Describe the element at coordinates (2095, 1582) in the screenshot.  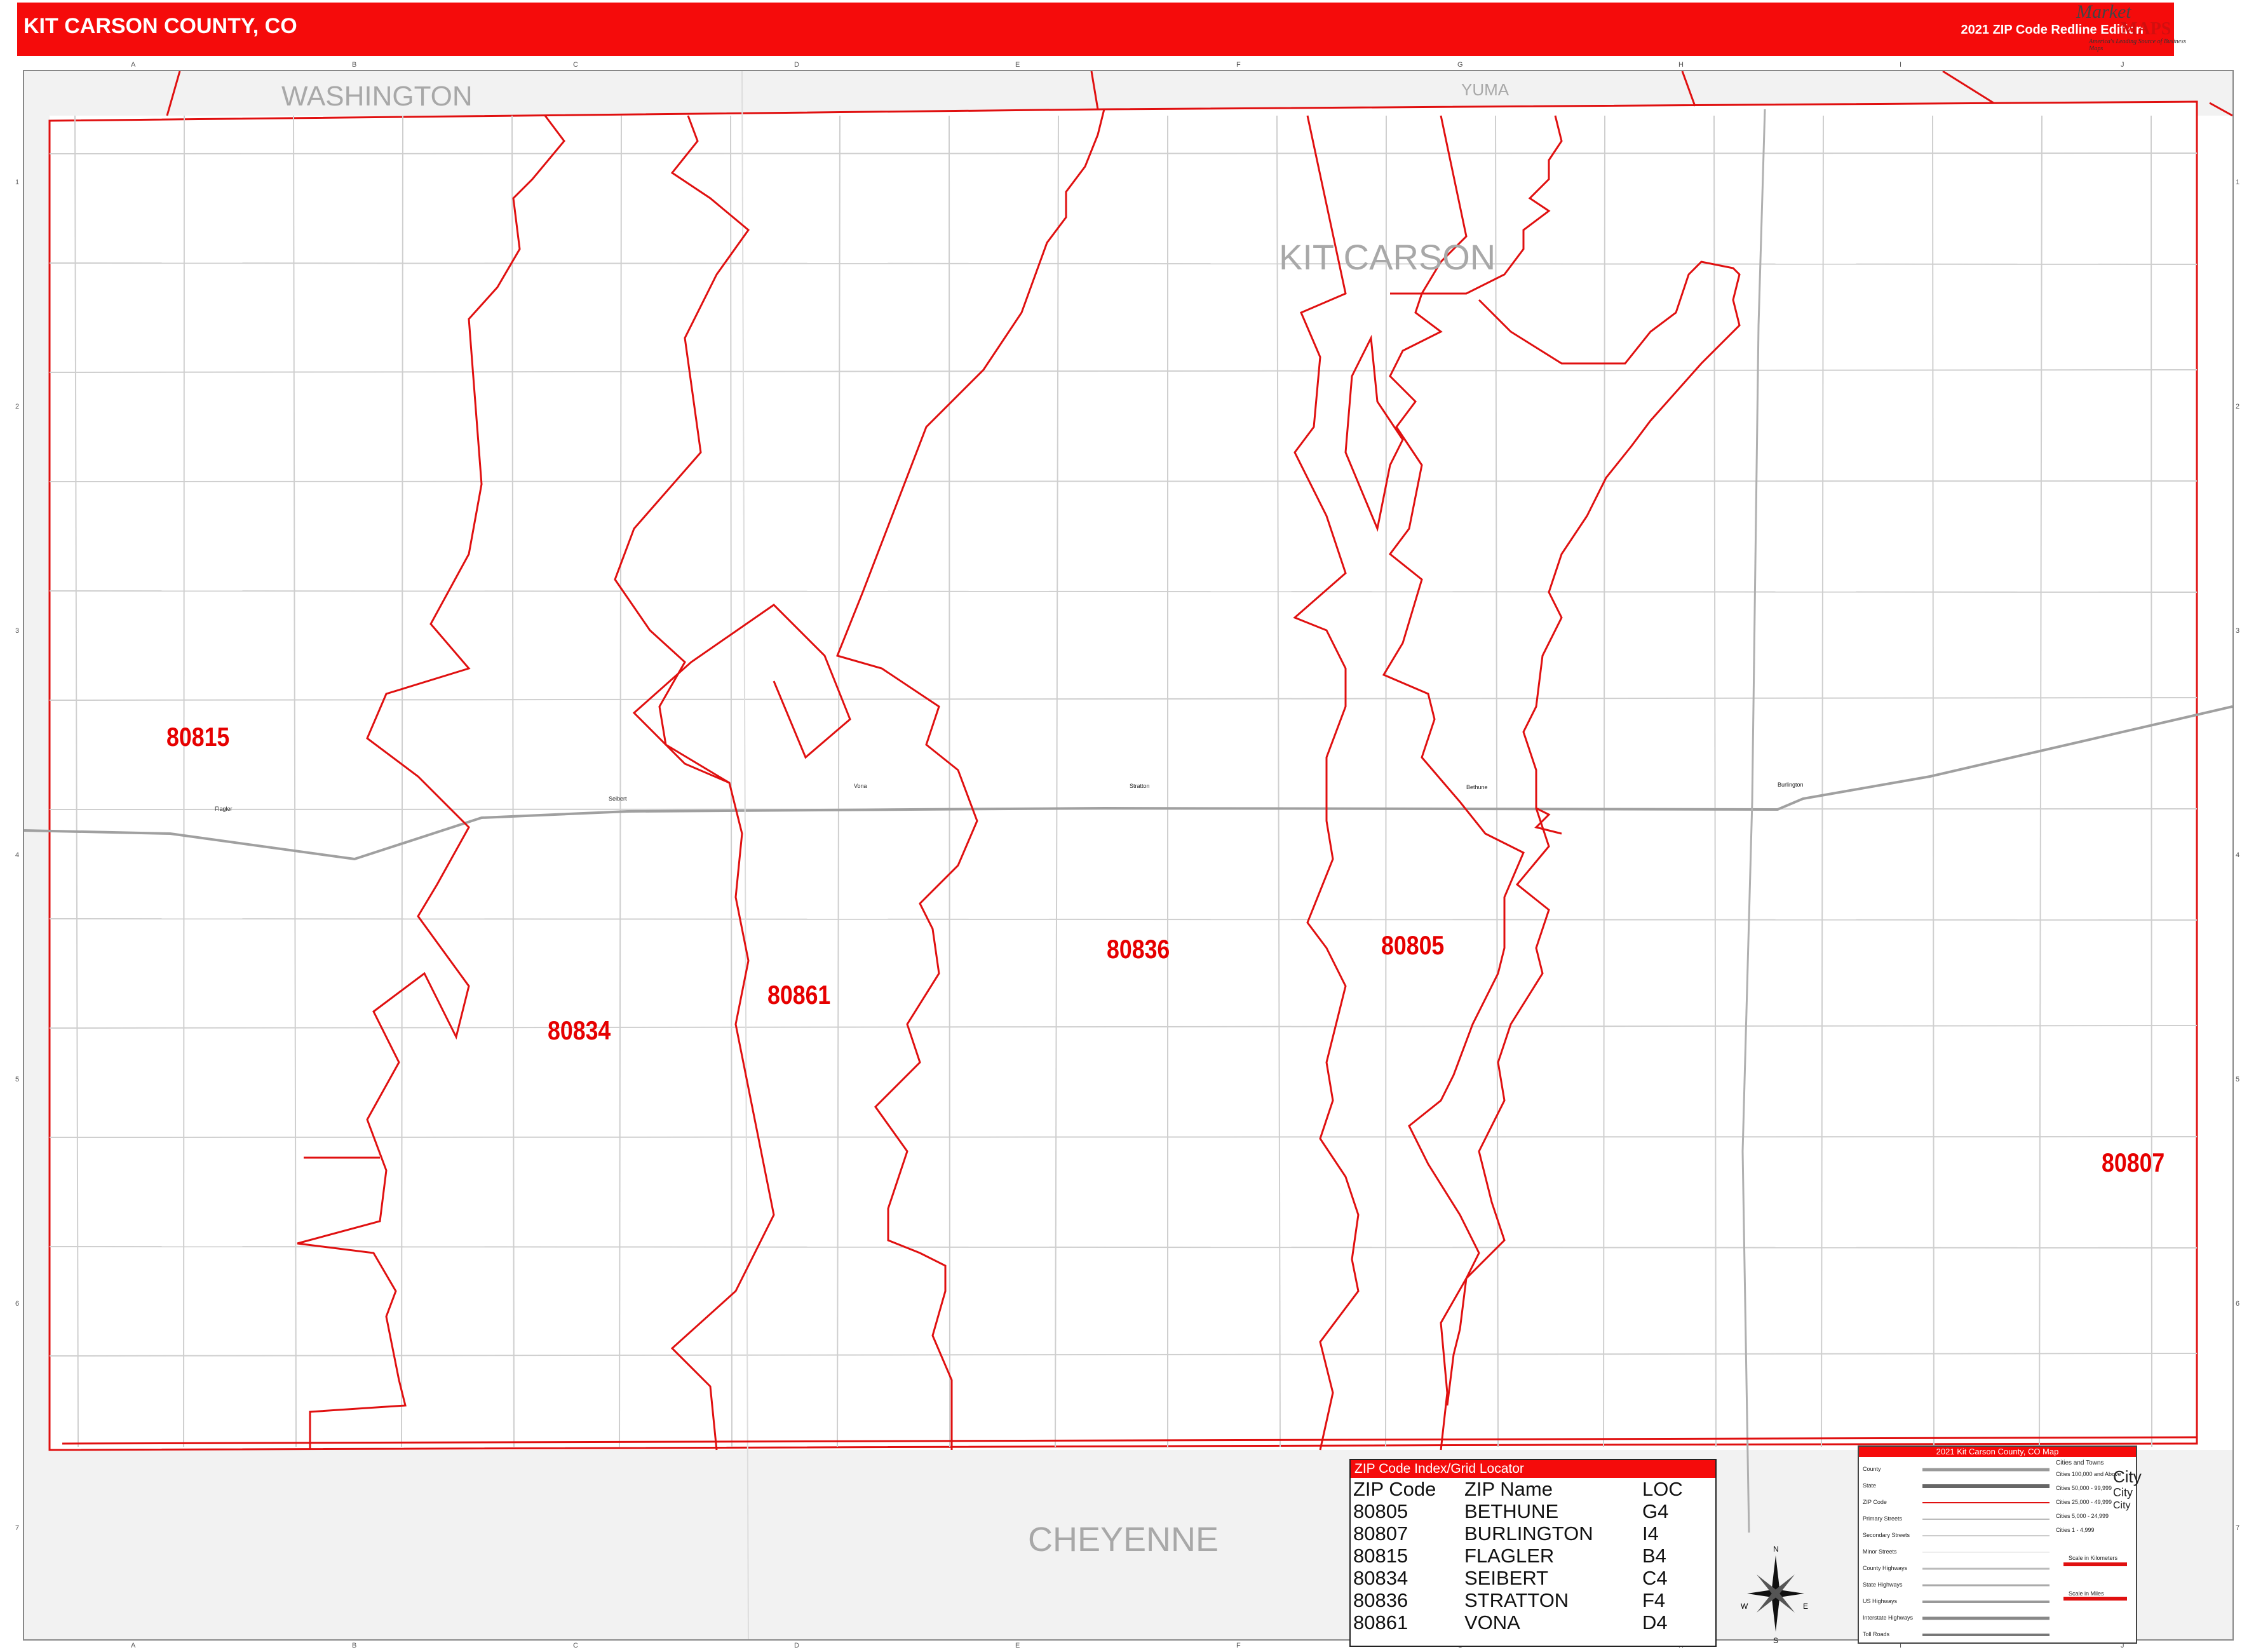
I see `scale-bars` at that location.